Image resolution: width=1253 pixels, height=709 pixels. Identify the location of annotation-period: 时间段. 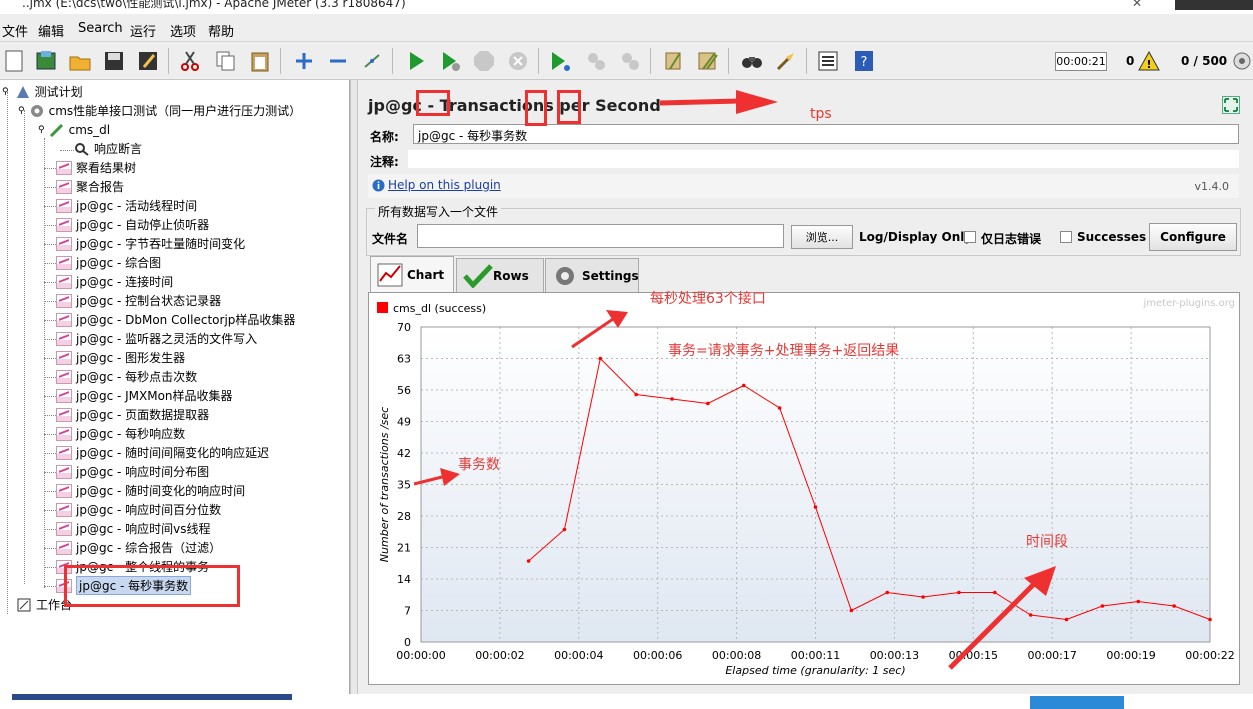
(1047, 542).